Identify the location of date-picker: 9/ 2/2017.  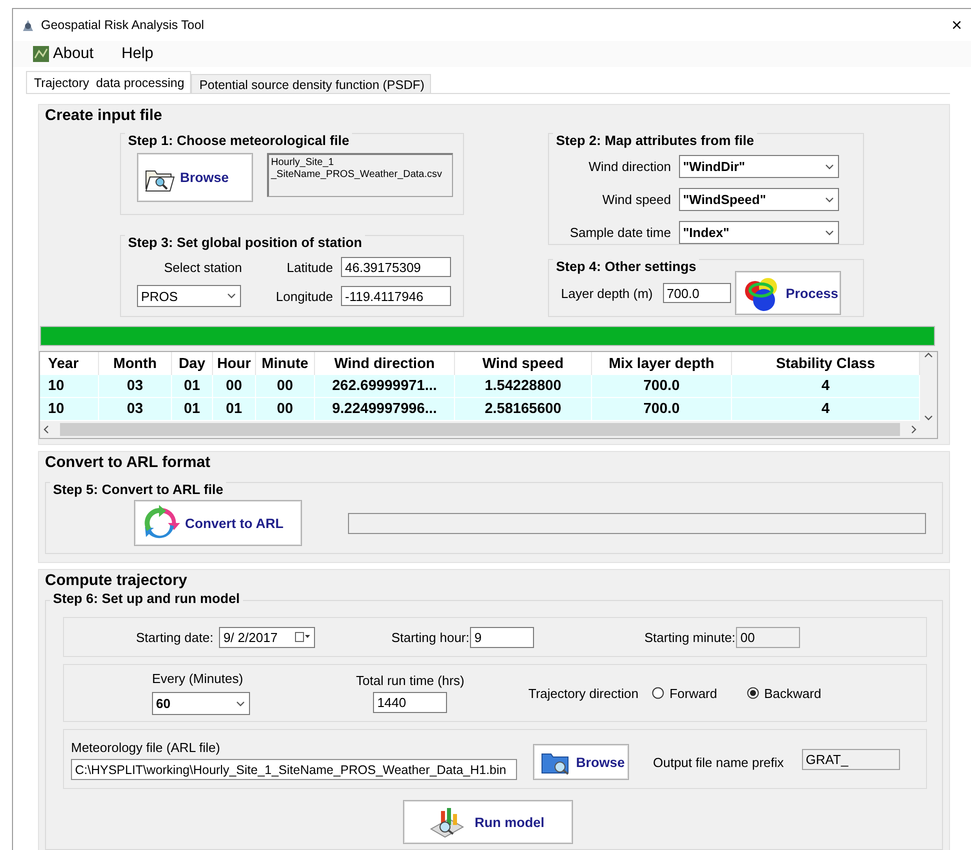
(267, 637).